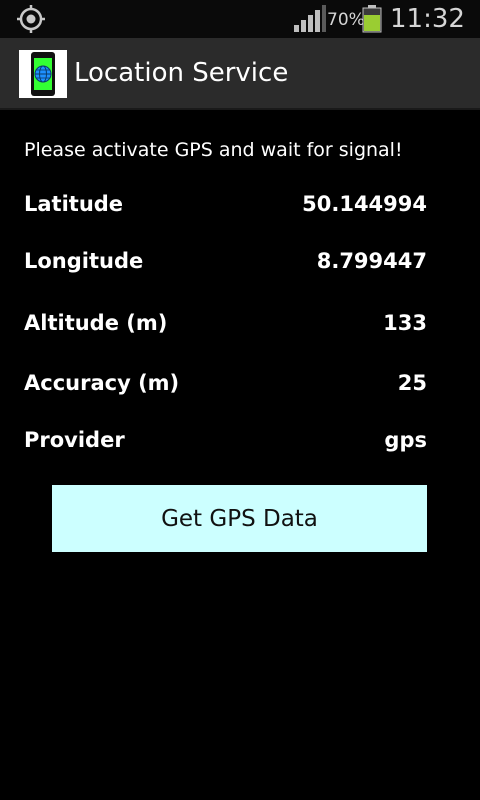 This screenshot has width=480, height=800. I want to click on signal-icon, so click(310, 18).